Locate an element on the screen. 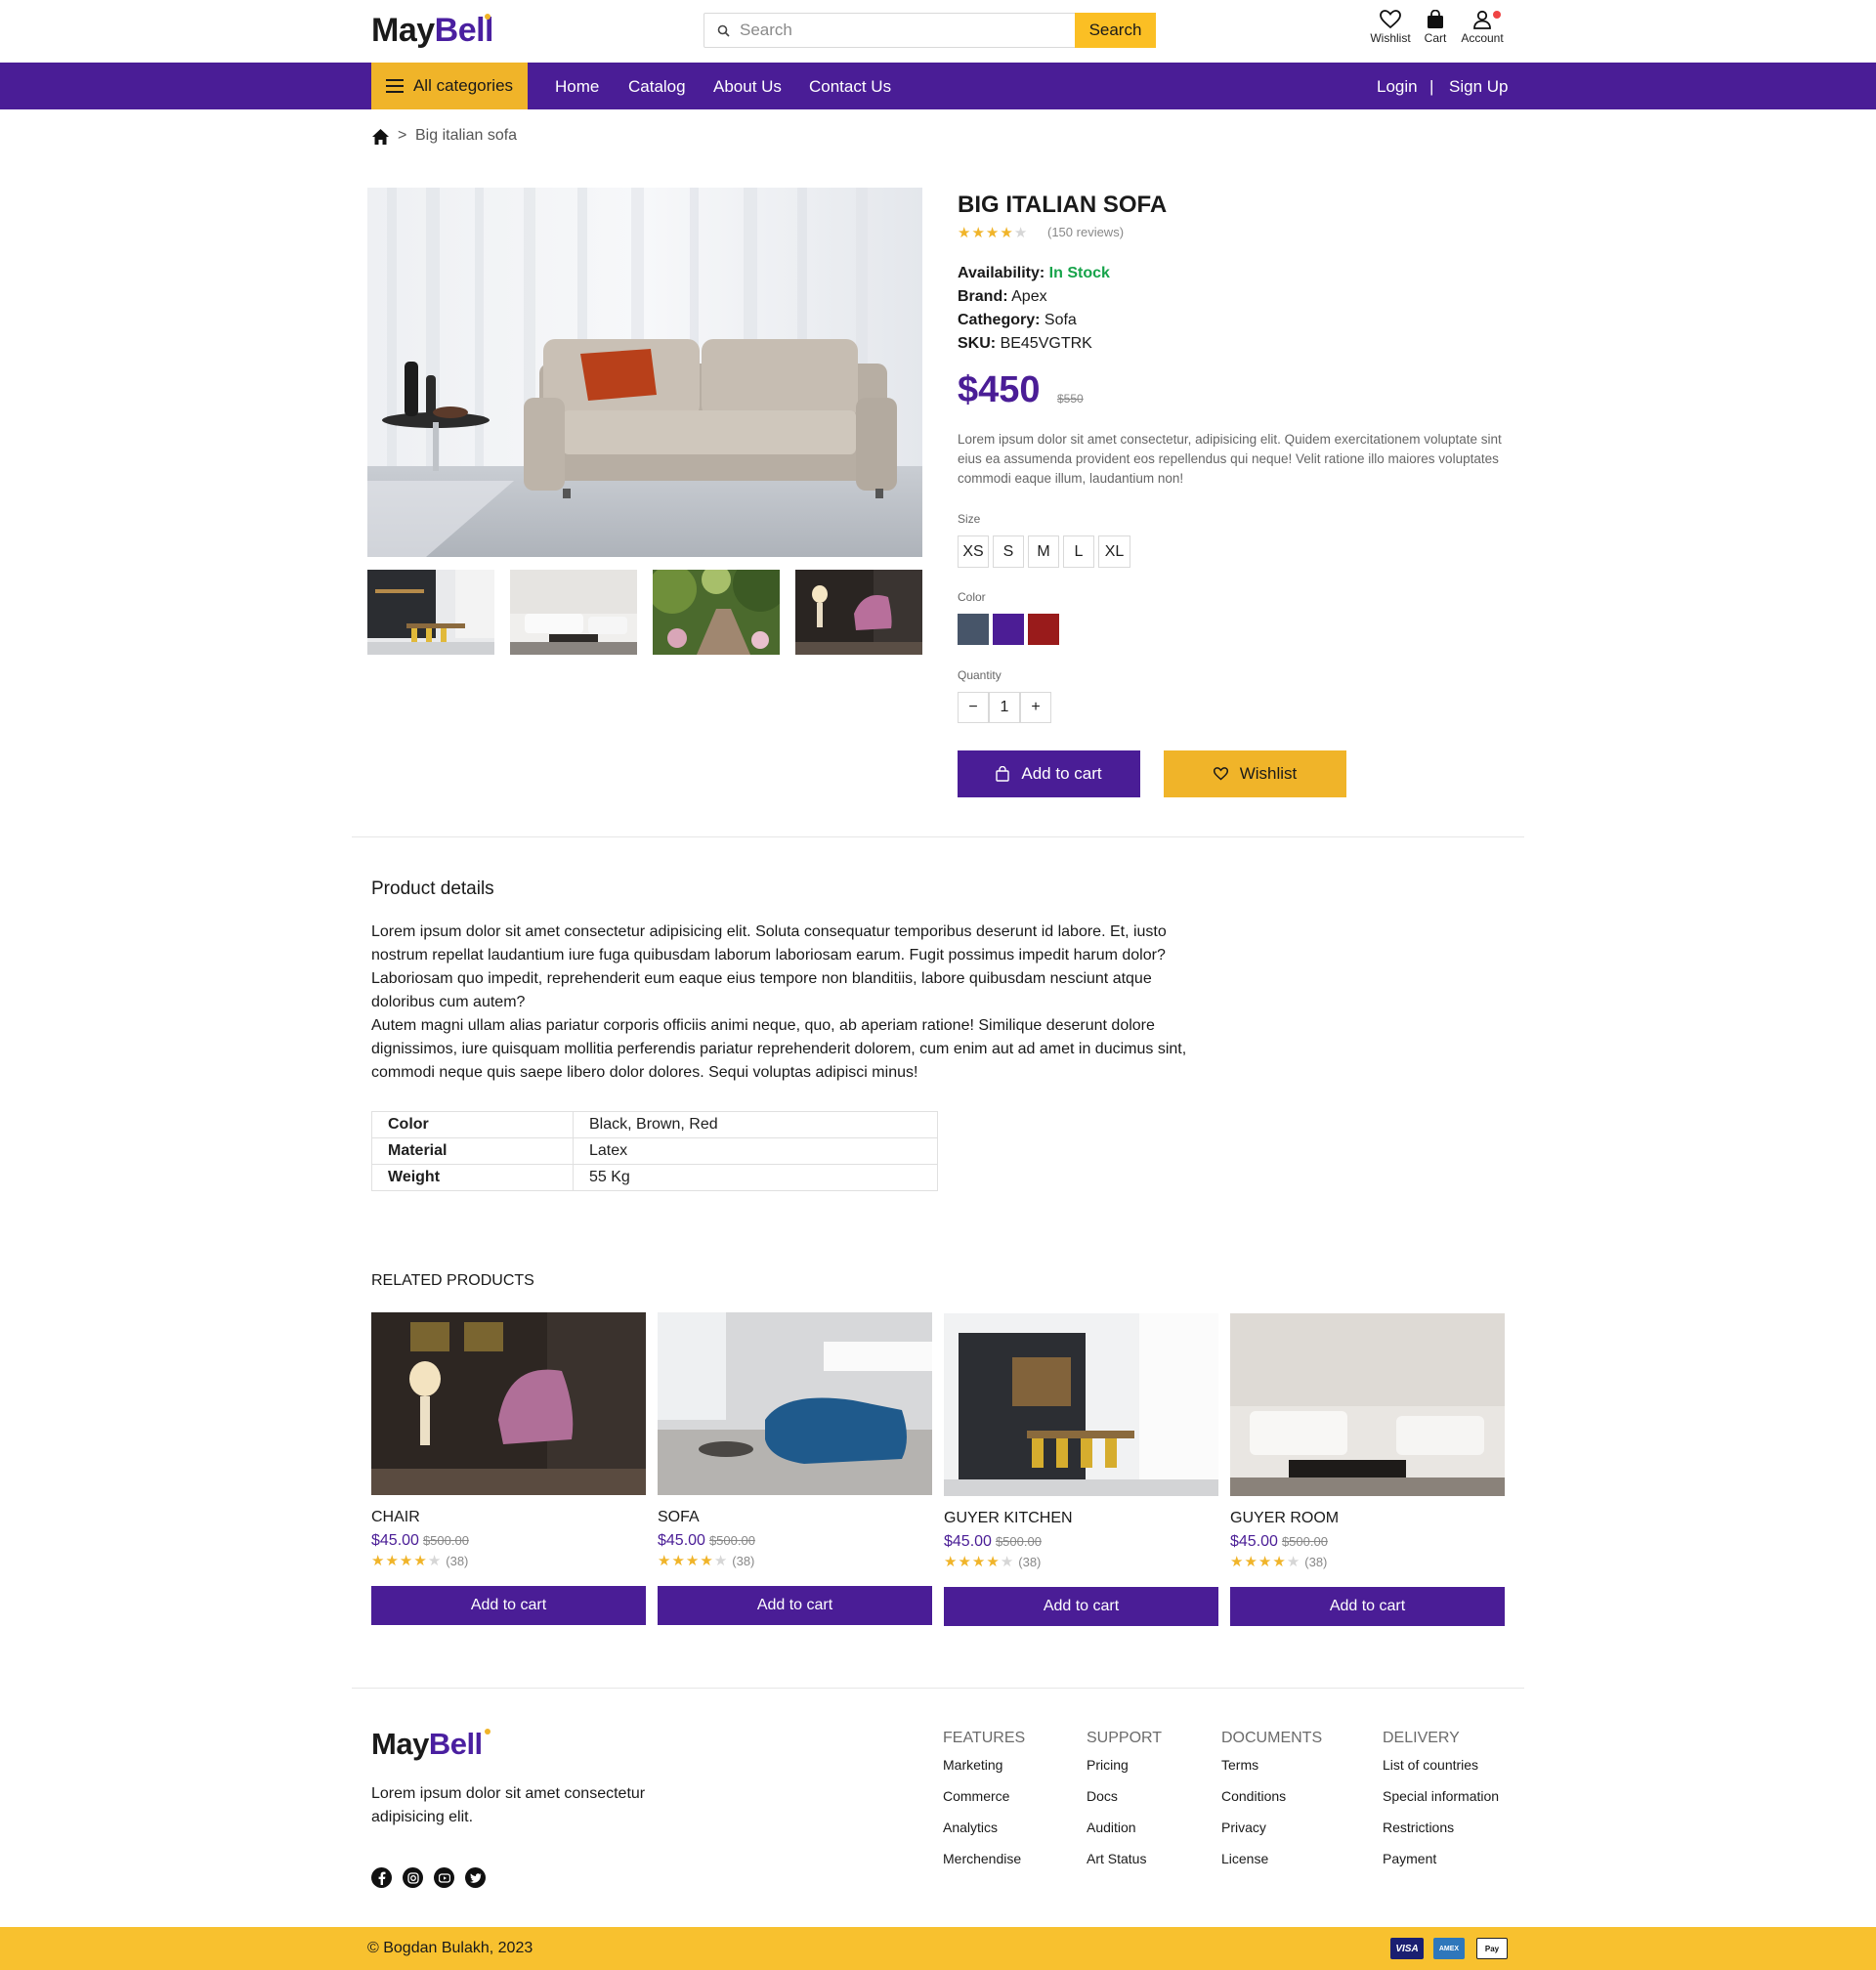 The height and width of the screenshot is (1970, 1876). logo: MayBell is located at coordinates (432, 31).